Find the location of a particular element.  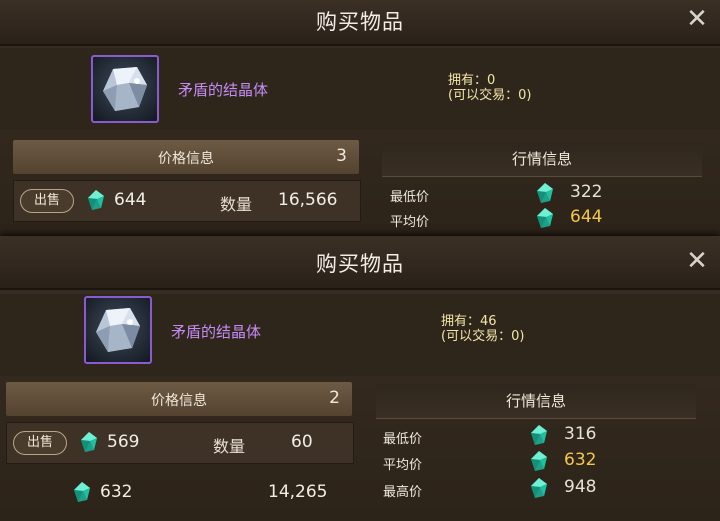

listing-quantity: 14,265 is located at coordinates (298, 492).